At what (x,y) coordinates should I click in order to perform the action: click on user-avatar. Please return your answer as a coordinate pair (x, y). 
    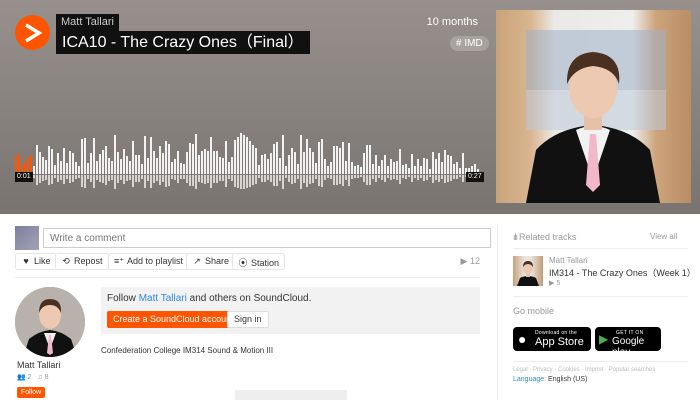
    Looking at the image, I should click on (50, 322).